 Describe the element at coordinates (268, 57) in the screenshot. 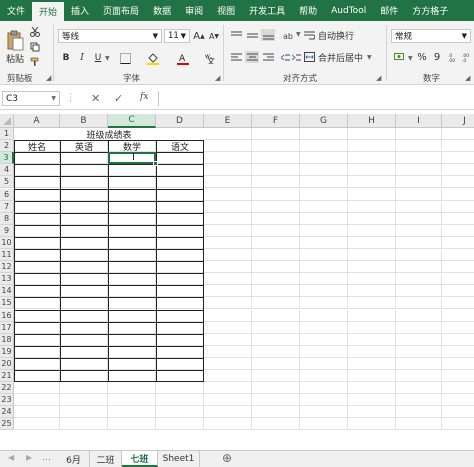

I see `align-right-button` at that location.